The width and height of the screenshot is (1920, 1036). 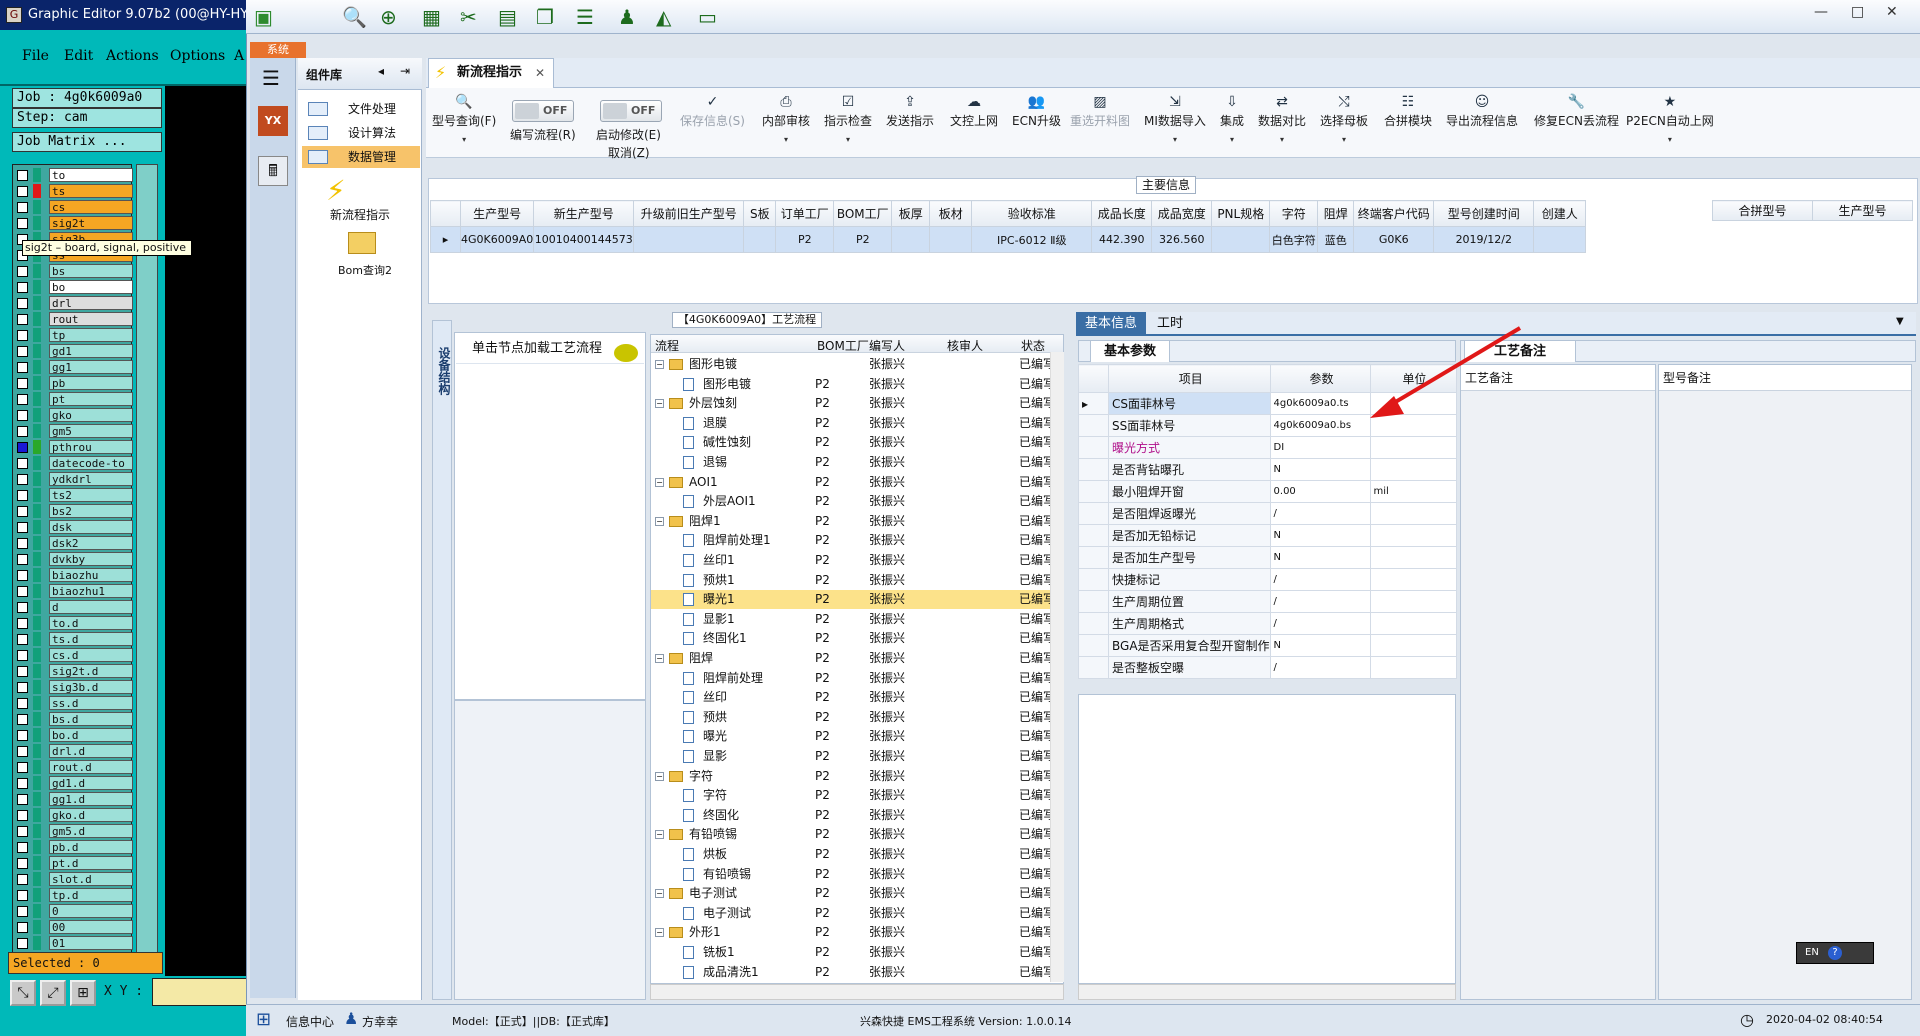 I want to click on layer-row: gg1, so click(x=73, y=367).